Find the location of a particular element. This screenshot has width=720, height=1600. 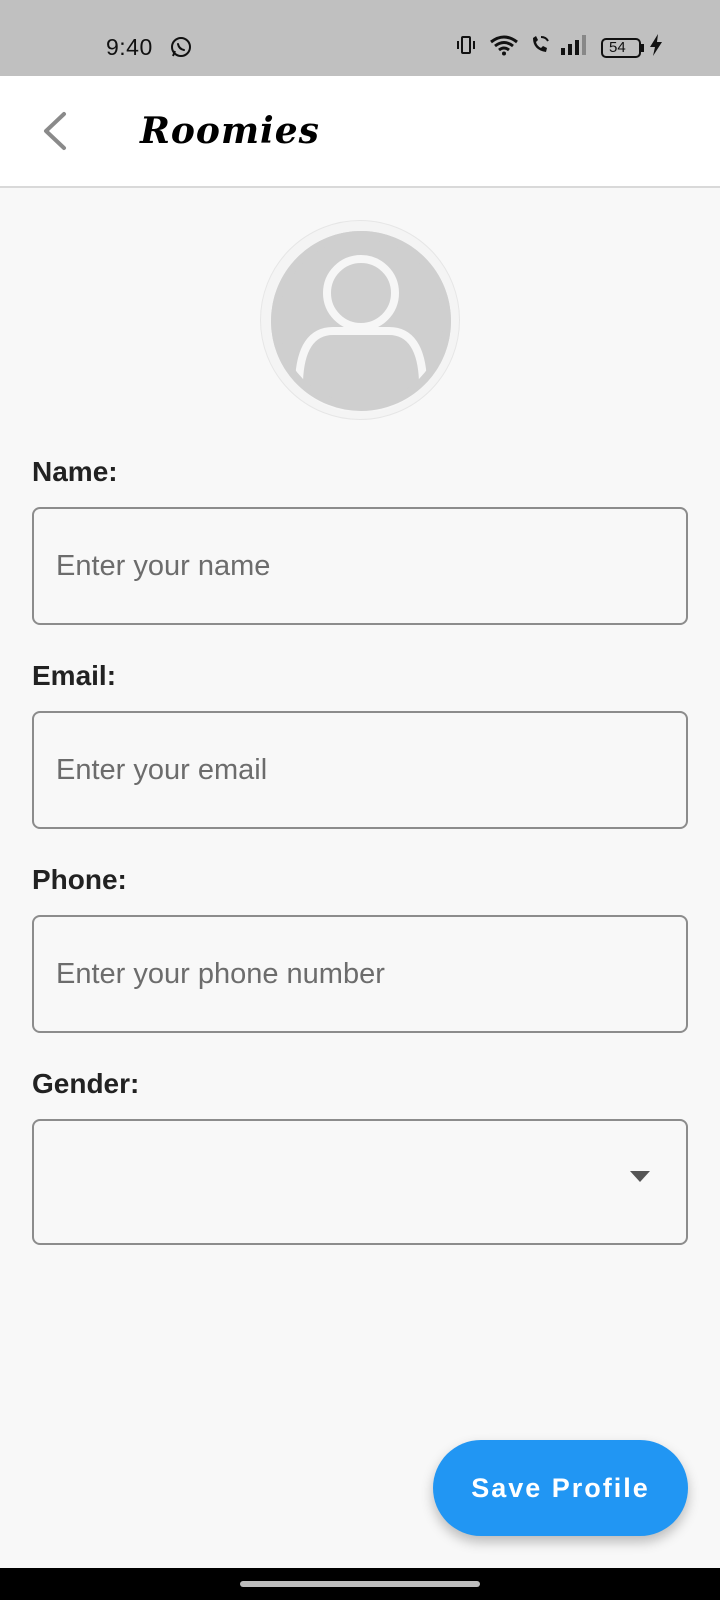

signal-icon is located at coordinates (574, 47).